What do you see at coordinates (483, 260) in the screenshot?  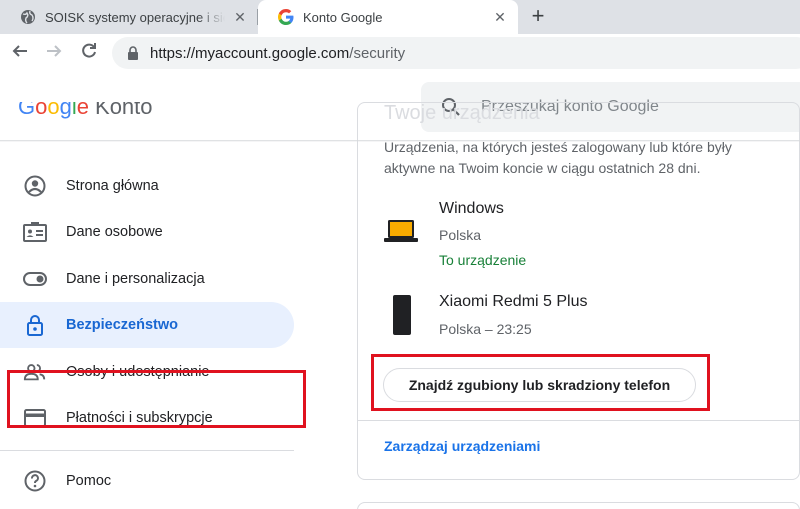 I see `this-device-label: To urządzenie` at bounding box center [483, 260].